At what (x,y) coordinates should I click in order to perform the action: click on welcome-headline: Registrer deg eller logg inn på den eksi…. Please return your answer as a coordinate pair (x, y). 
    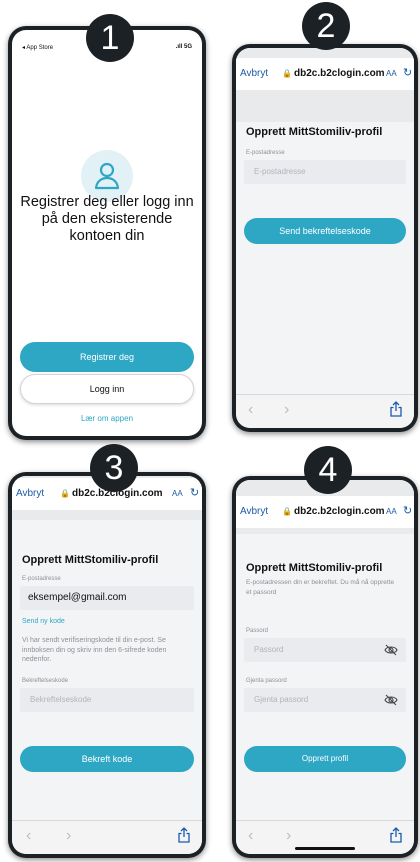
    Looking at the image, I should click on (107, 219).